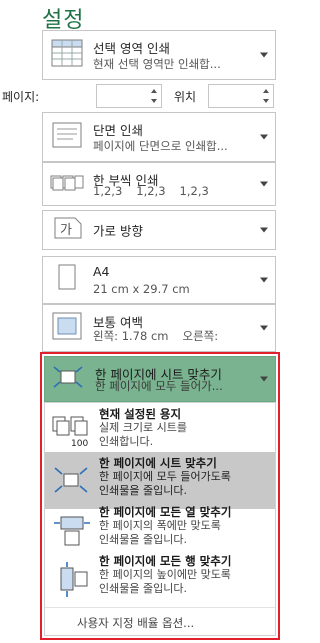  Describe the element at coordinates (21, 97) in the screenshot. I see `pages-label: 페이지:` at that location.